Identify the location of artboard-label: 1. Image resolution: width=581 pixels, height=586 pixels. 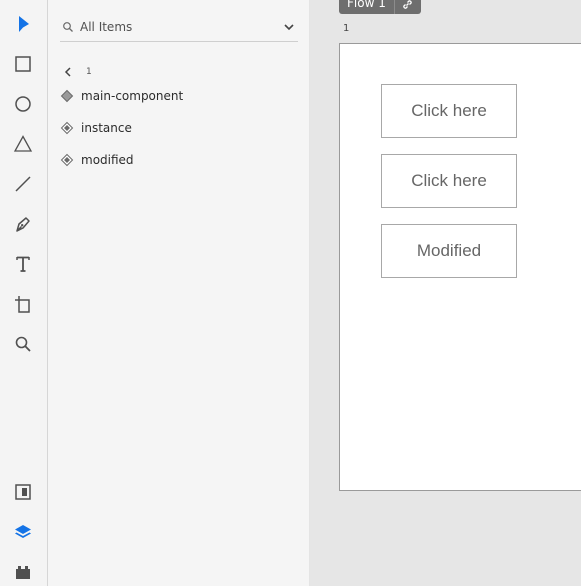
(346, 28).